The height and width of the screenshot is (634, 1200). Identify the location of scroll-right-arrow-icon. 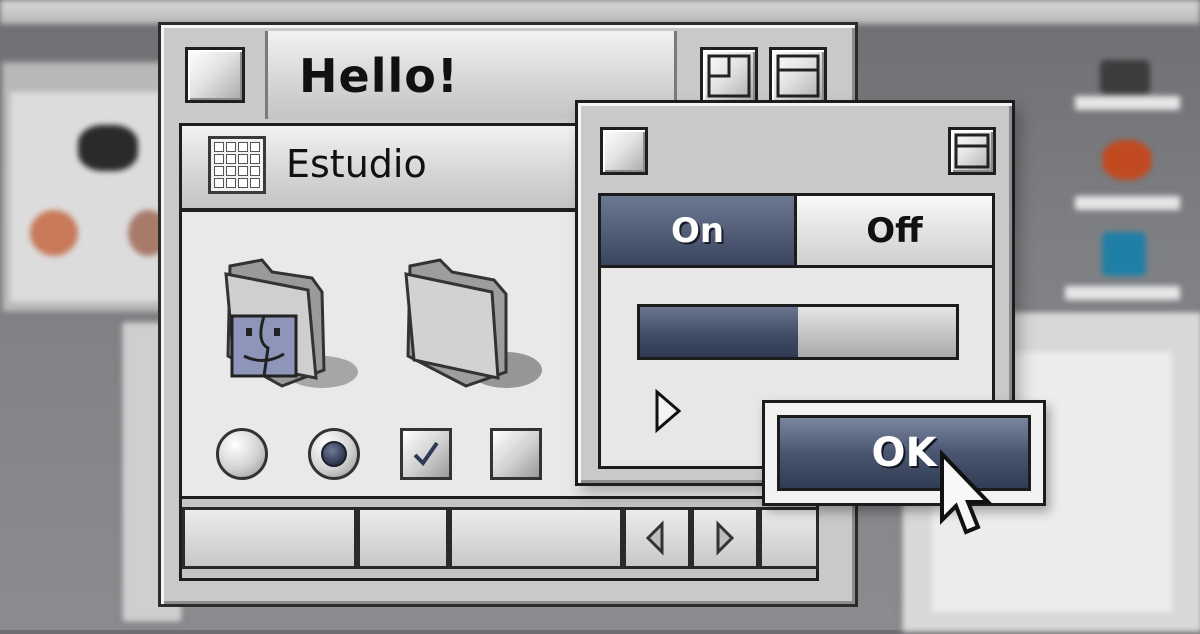
(725, 538).